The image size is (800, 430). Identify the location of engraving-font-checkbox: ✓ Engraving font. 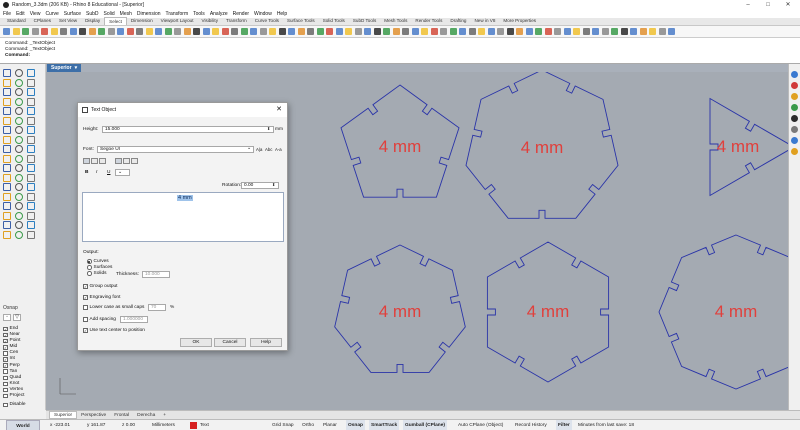
(101, 297).